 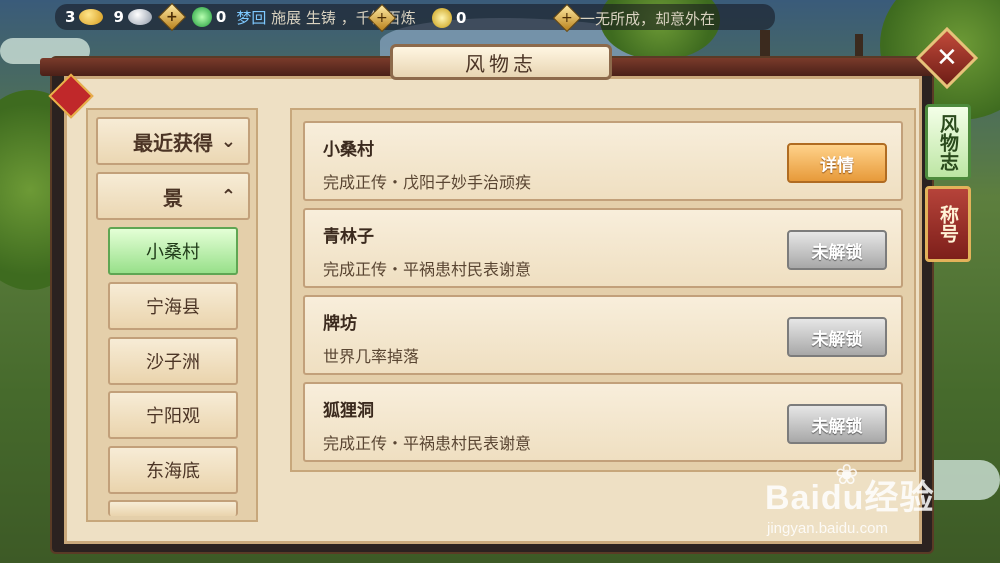 What do you see at coordinates (427, 182) in the screenshot?
I see `entry-desc: 完成正传・戊阳子妙手治顽疾` at bounding box center [427, 182].